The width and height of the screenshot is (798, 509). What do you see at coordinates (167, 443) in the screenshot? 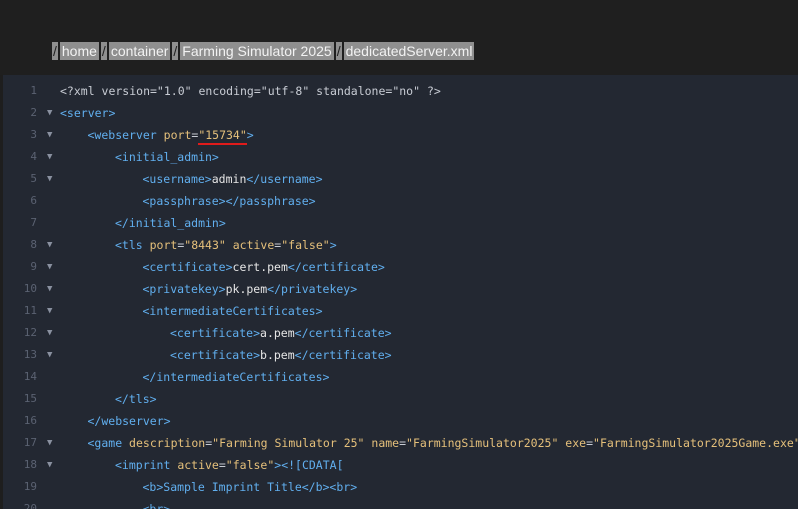
I see `code-token: description` at bounding box center [167, 443].